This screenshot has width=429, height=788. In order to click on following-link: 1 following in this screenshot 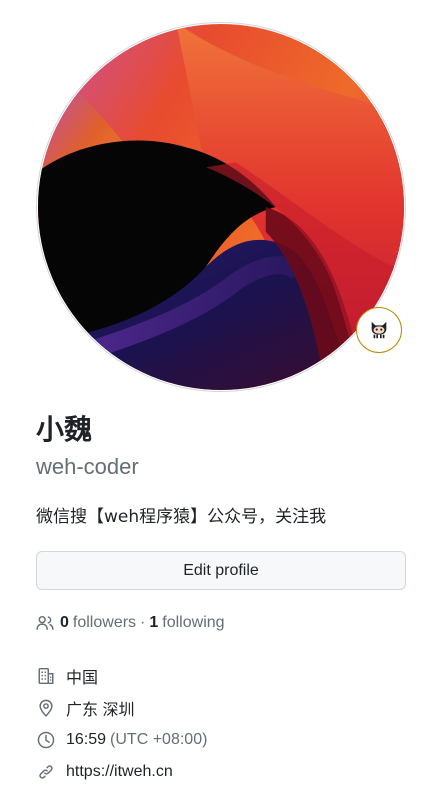, I will do `click(186, 623)`.